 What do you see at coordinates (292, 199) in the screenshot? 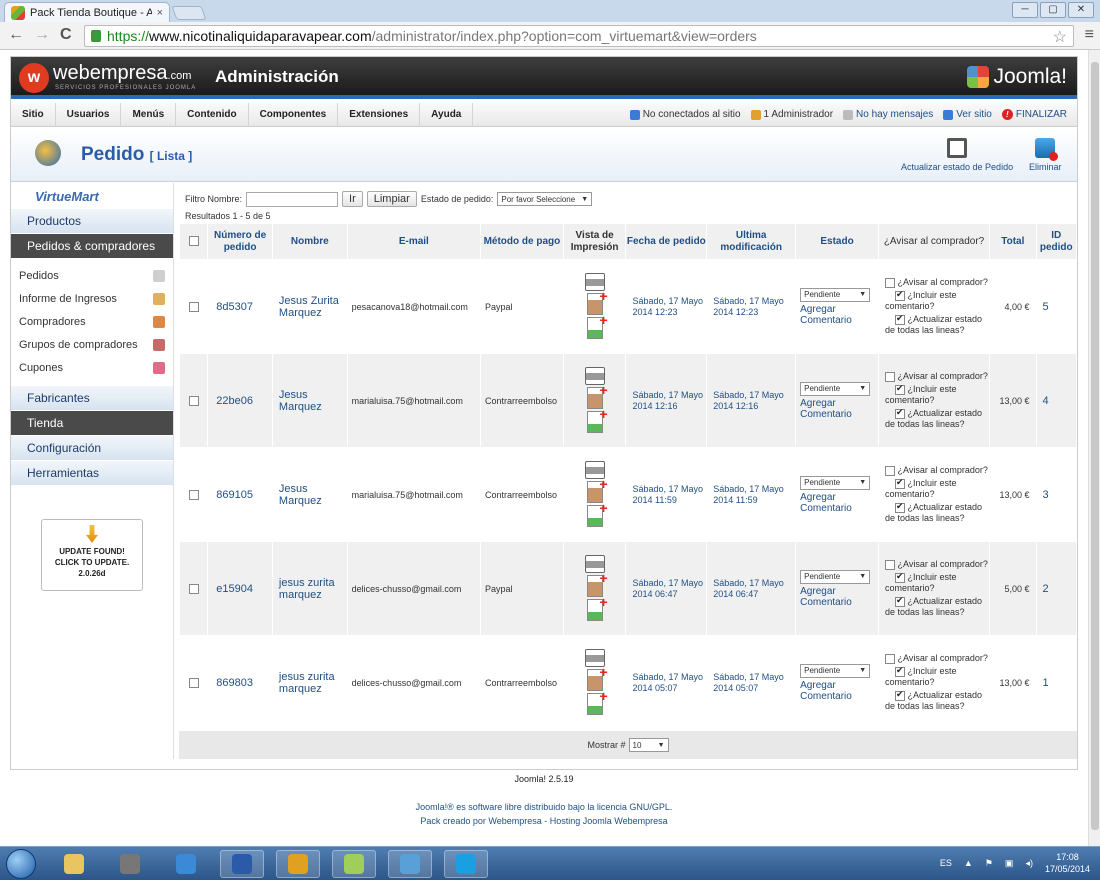
I see `filter-name-input` at bounding box center [292, 199].